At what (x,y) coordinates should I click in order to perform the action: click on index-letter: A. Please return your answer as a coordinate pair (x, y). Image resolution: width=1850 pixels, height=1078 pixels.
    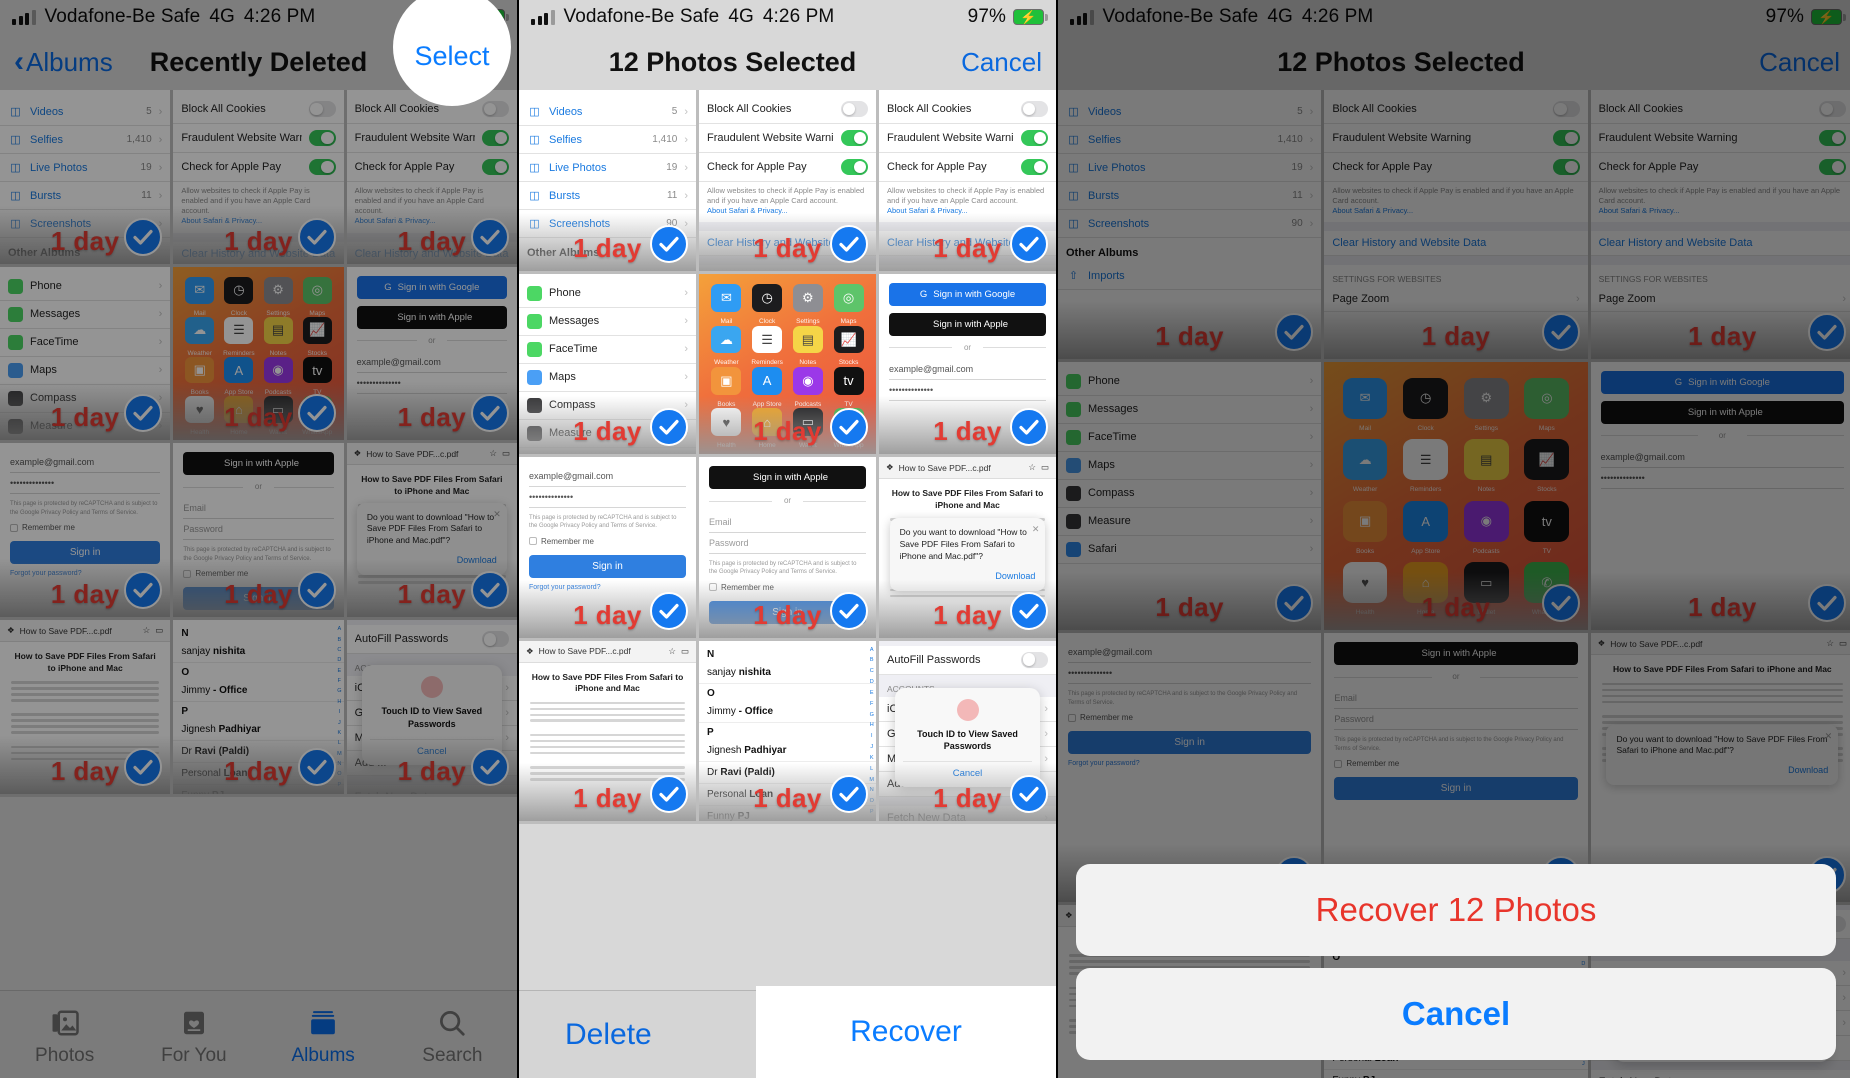
    Looking at the image, I should click on (872, 650).